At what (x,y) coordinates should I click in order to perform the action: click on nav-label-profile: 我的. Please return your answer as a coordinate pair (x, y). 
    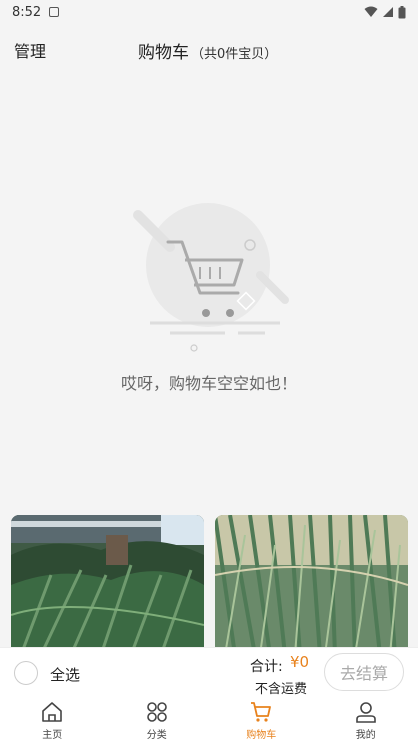
    Looking at the image, I should click on (365, 735).